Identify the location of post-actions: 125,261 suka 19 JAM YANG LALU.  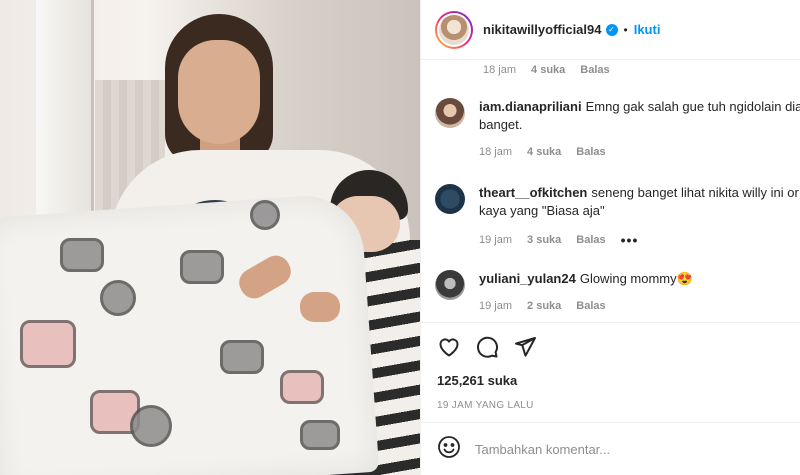
(610, 370).